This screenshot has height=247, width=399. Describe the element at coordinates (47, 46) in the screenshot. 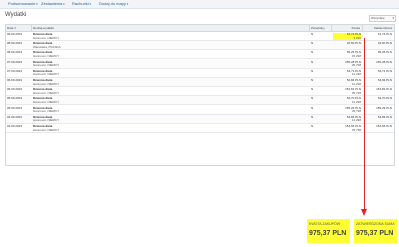

I see `expense-location: Warszawa, POLSKA` at that location.